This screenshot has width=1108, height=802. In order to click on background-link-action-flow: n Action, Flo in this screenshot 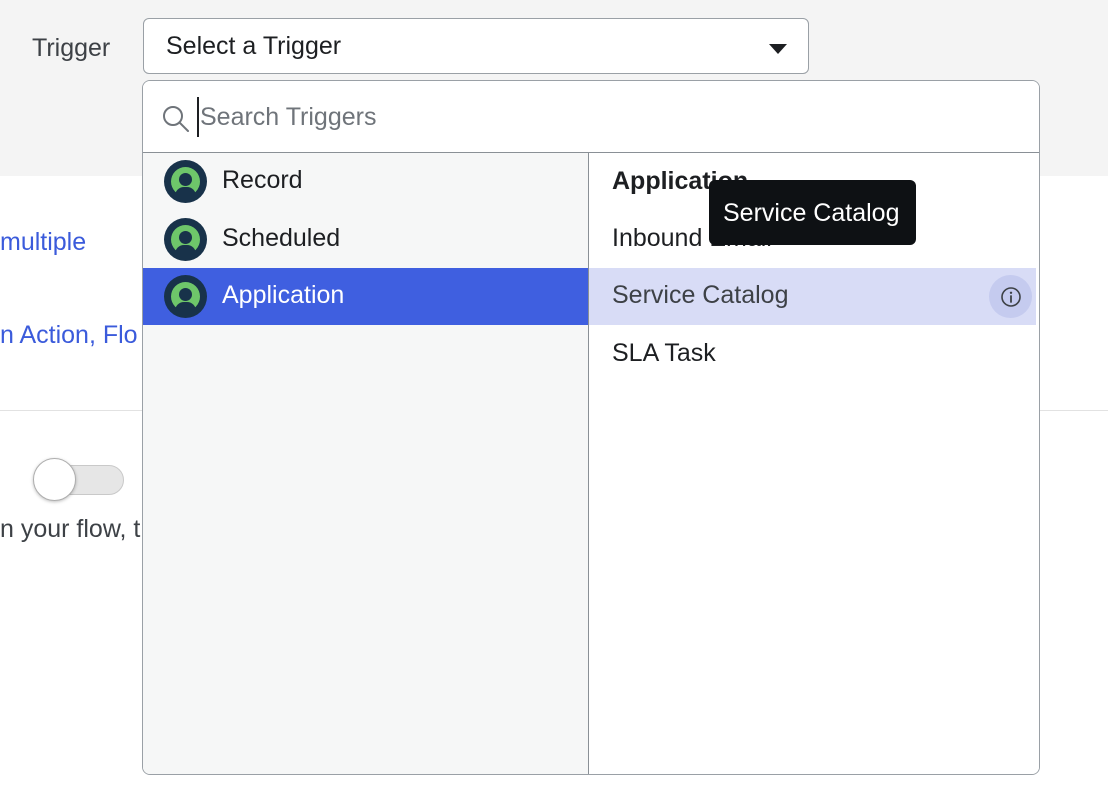, I will do `click(69, 335)`.